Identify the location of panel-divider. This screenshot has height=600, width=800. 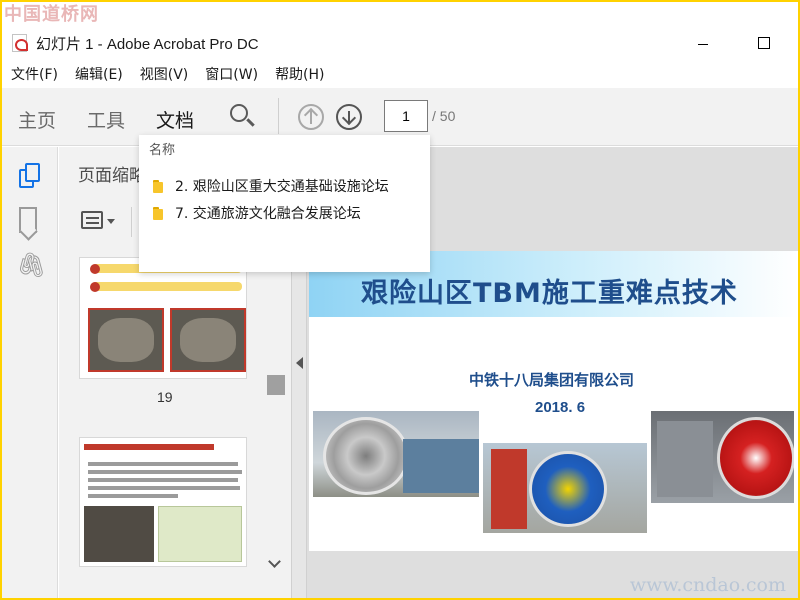
(131, 222).